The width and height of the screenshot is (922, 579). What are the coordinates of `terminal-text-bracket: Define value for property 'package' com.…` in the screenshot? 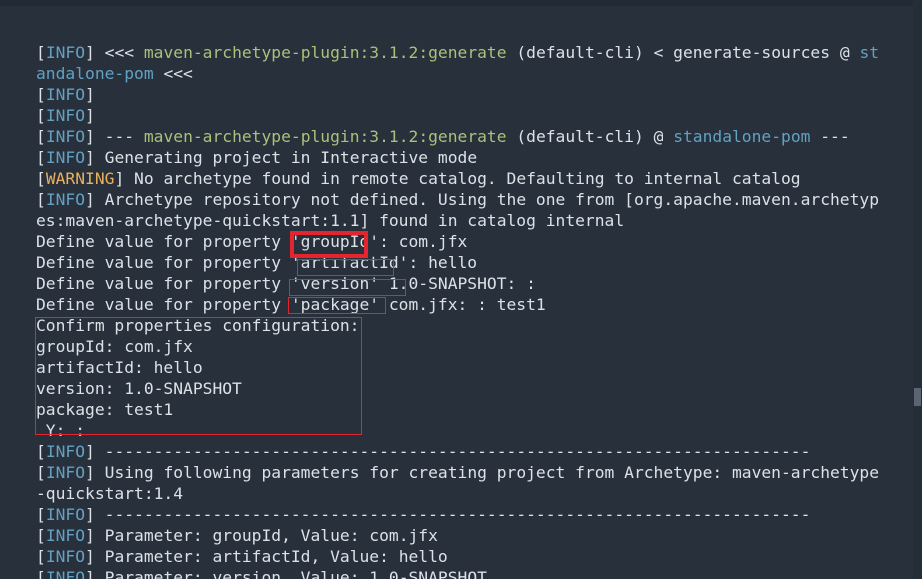 It's located at (291, 304).